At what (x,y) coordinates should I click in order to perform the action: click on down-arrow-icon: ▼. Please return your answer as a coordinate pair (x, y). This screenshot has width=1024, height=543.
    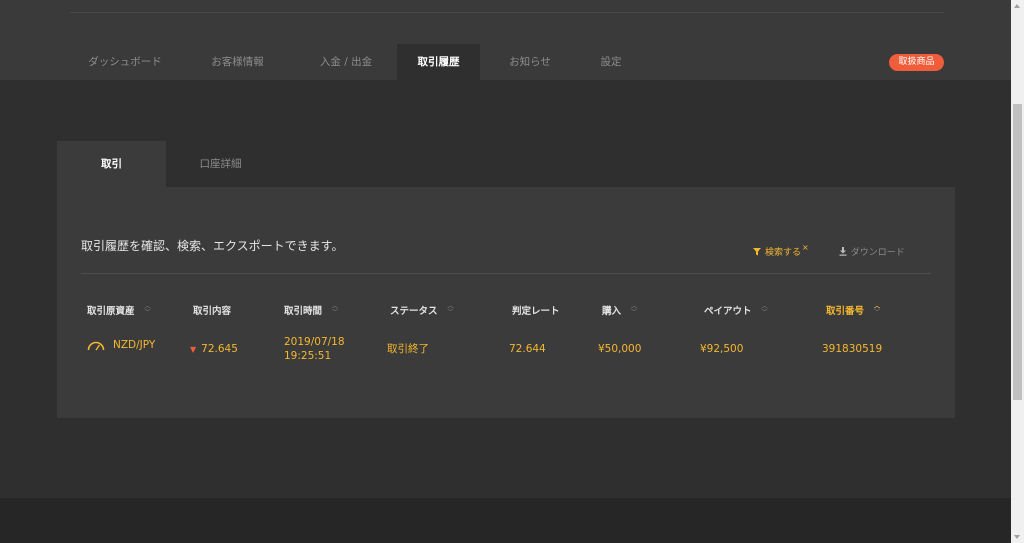
    Looking at the image, I should click on (193, 349).